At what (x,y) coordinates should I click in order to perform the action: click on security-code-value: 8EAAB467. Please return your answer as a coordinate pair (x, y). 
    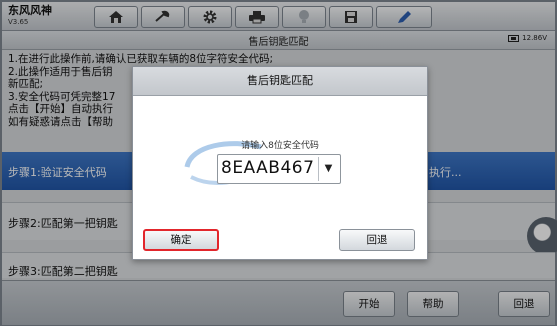
    Looking at the image, I should click on (268, 168).